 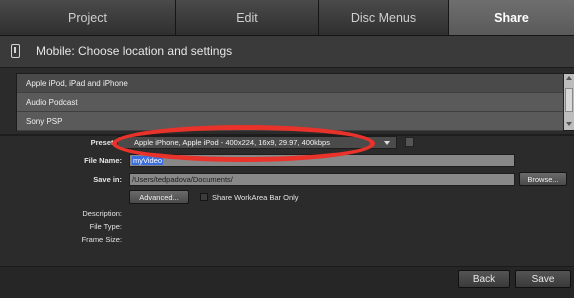 What do you see at coordinates (569, 124) in the screenshot?
I see `scroll-down-icon` at bounding box center [569, 124].